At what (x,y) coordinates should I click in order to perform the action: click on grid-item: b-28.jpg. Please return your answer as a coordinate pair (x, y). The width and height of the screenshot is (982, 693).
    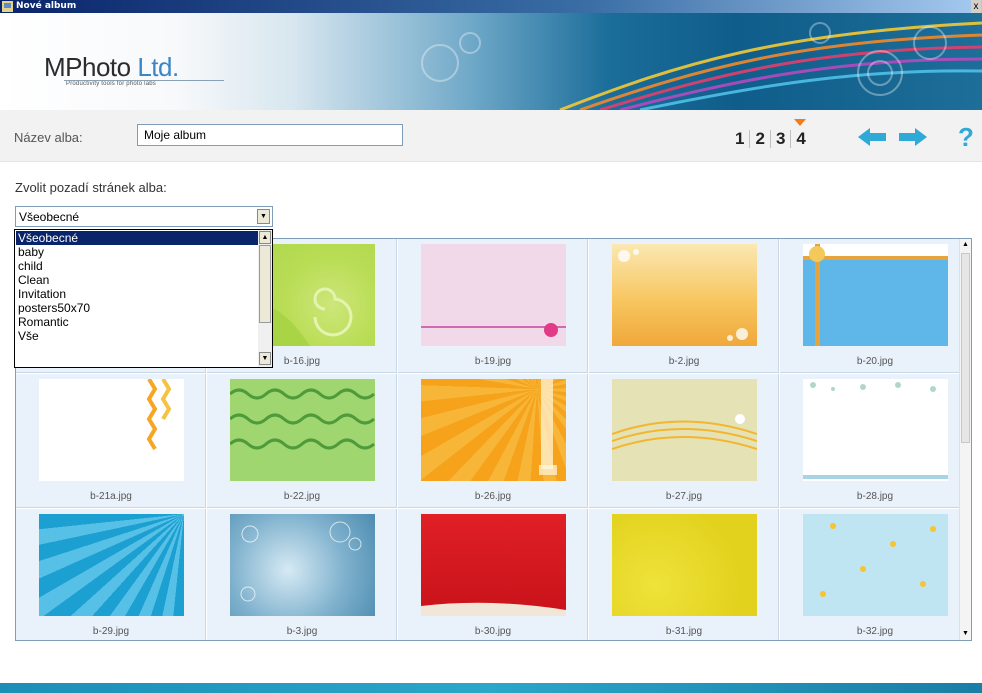
    Looking at the image, I should click on (875, 441).